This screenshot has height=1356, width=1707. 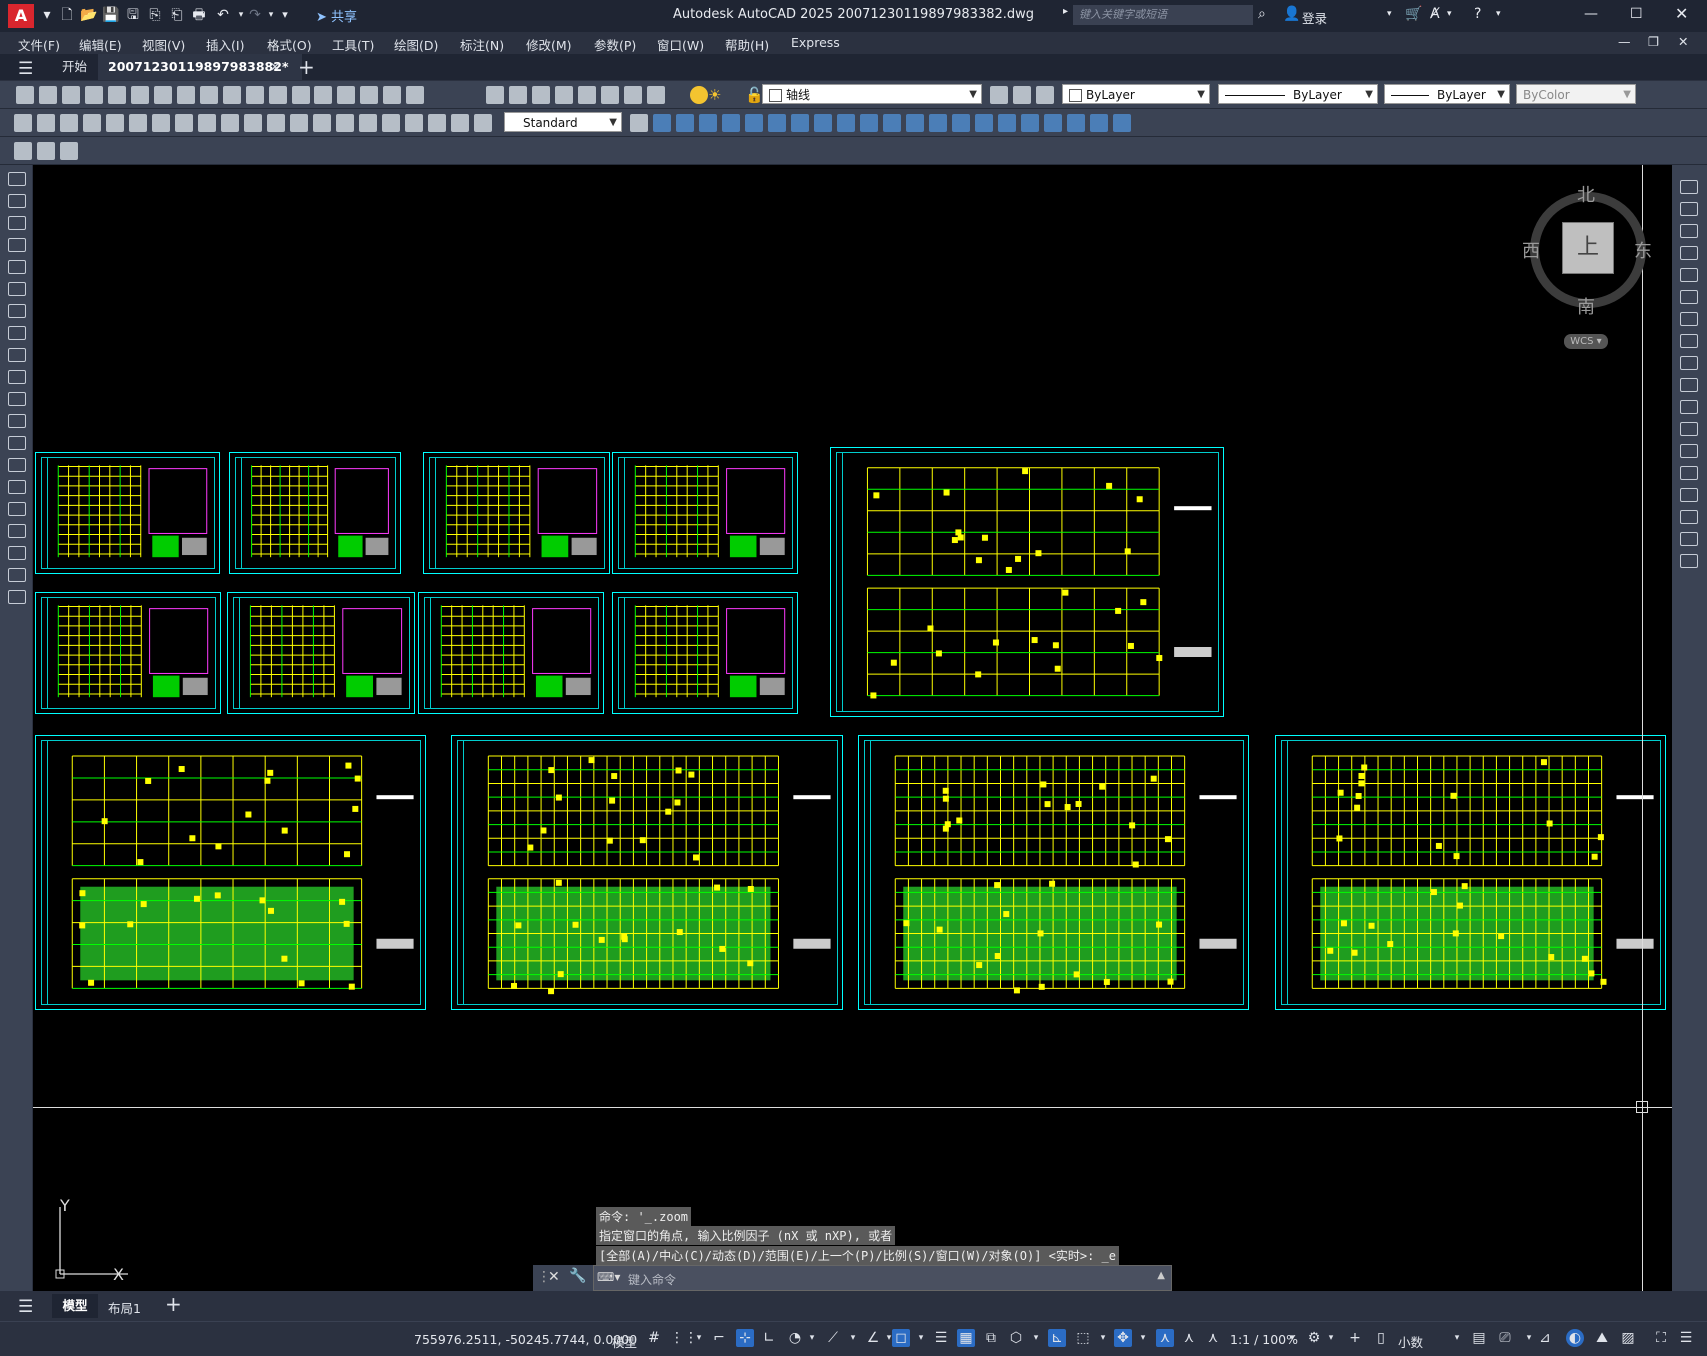 I want to click on selection-filter-dropdown-icon: ▾, so click(x=1103, y=1338).